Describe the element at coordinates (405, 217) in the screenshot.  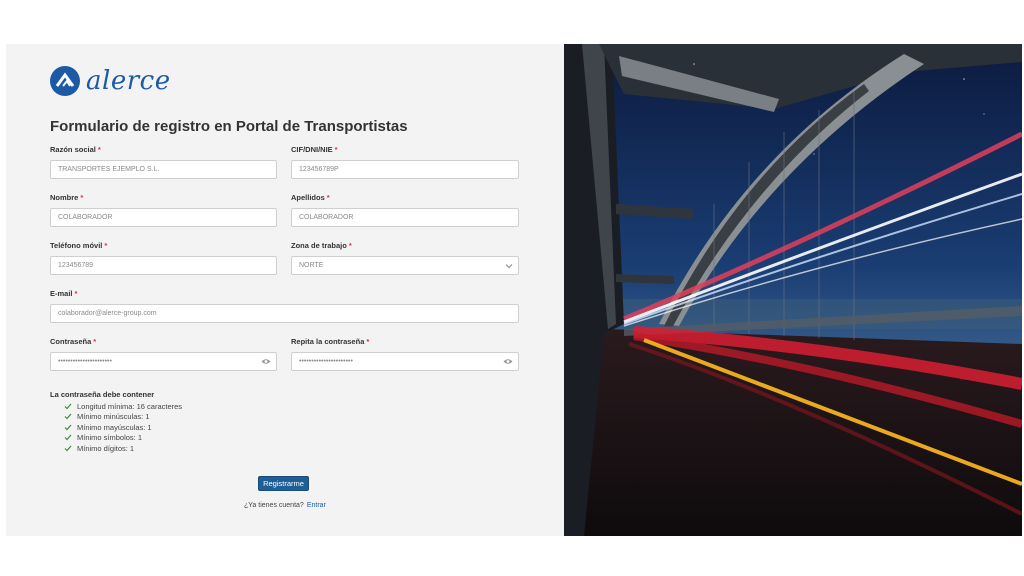
I see `apellidos-input: COLABORADOR` at that location.